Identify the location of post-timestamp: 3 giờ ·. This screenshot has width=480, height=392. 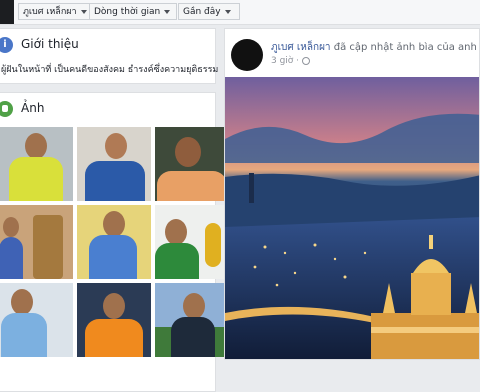
(291, 61).